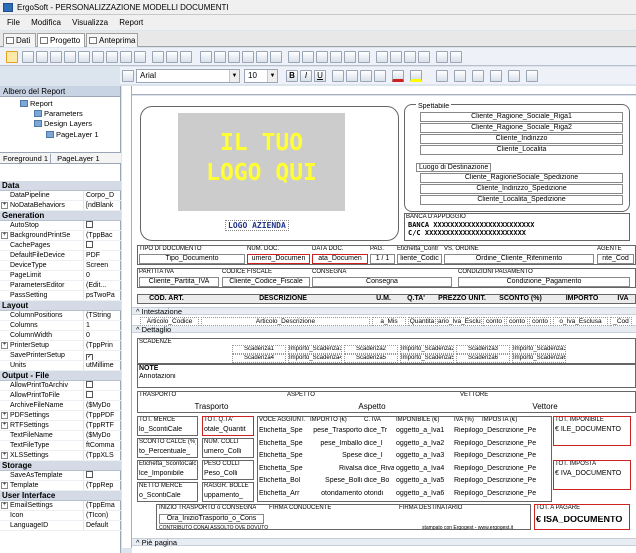 The width and height of the screenshot is (636, 553). What do you see at coordinates (157, 376) in the screenshot?
I see `annotazioni-field: Annotazioni` at bounding box center [157, 376].